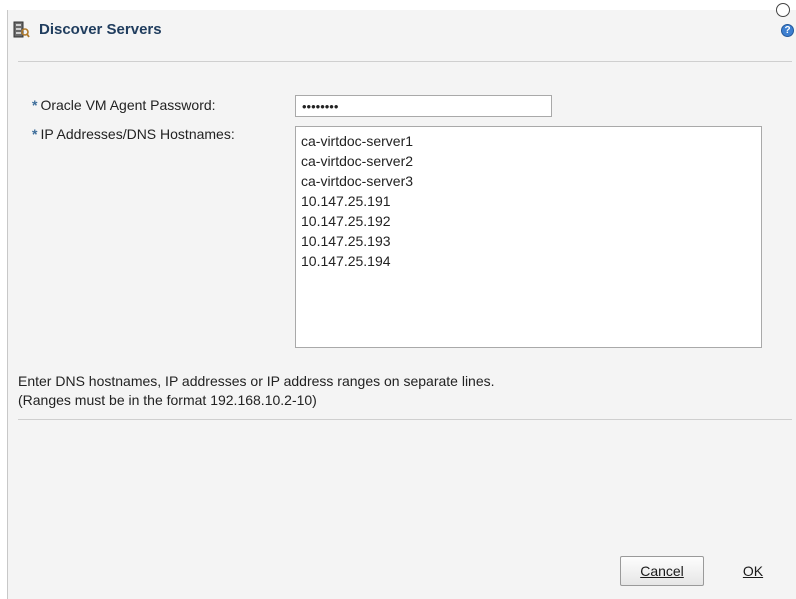 Image resolution: width=796 pixels, height=599 pixels. I want to click on footer-divider, so click(405, 419).